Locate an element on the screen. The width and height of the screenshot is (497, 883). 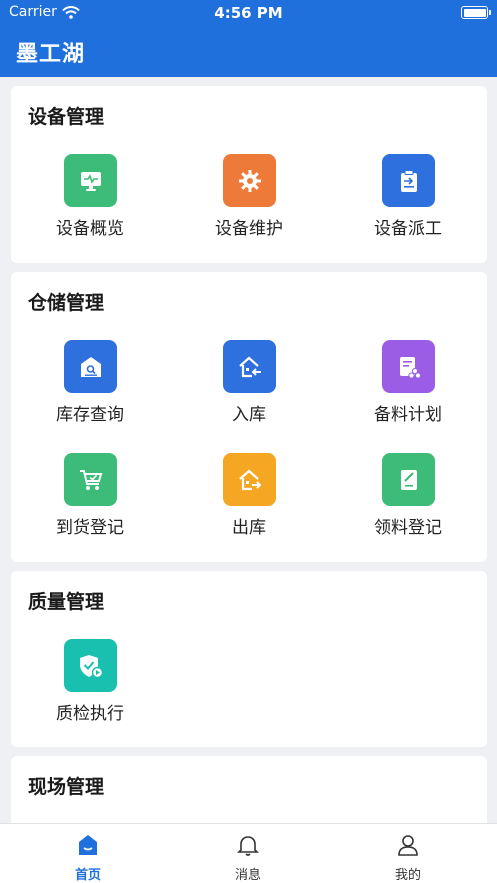
cart-icon is located at coordinates (90, 479).